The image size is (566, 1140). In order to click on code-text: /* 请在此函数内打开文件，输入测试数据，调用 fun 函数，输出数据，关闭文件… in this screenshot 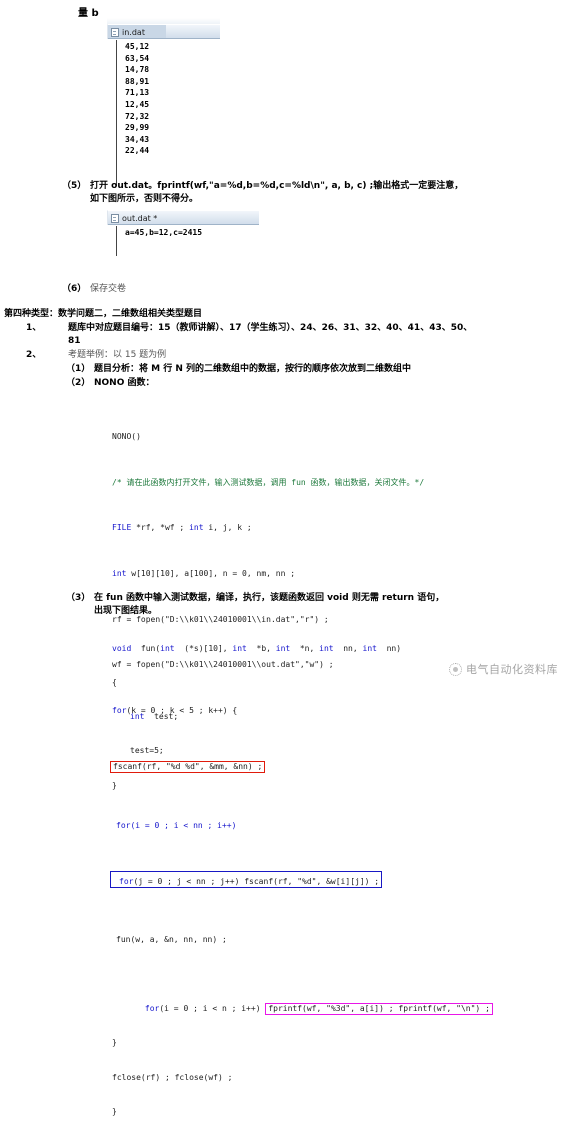, I will do `click(268, 482)`.